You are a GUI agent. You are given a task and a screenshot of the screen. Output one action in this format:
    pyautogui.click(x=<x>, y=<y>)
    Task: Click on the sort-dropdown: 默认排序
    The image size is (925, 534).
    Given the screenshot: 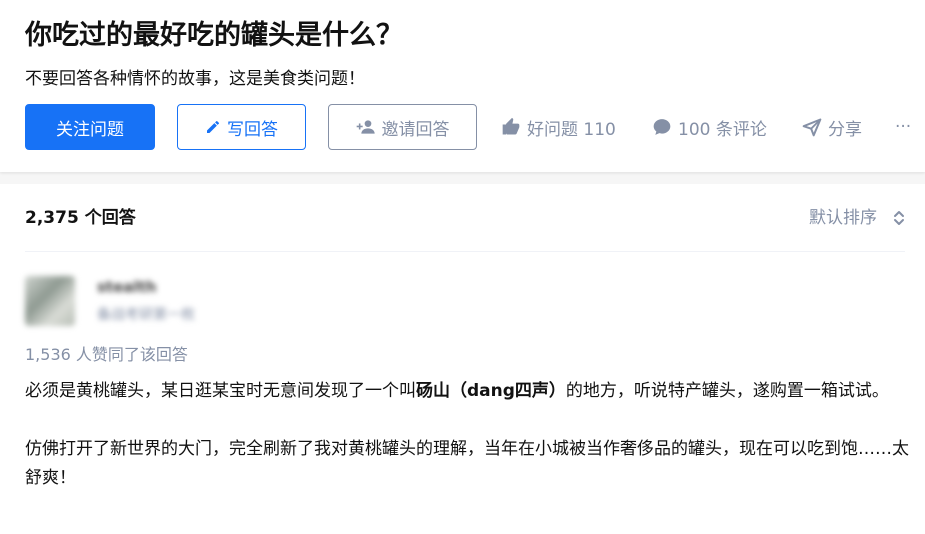 What is the action you would take?
    pyautogui.click(x=857, y=218)
    